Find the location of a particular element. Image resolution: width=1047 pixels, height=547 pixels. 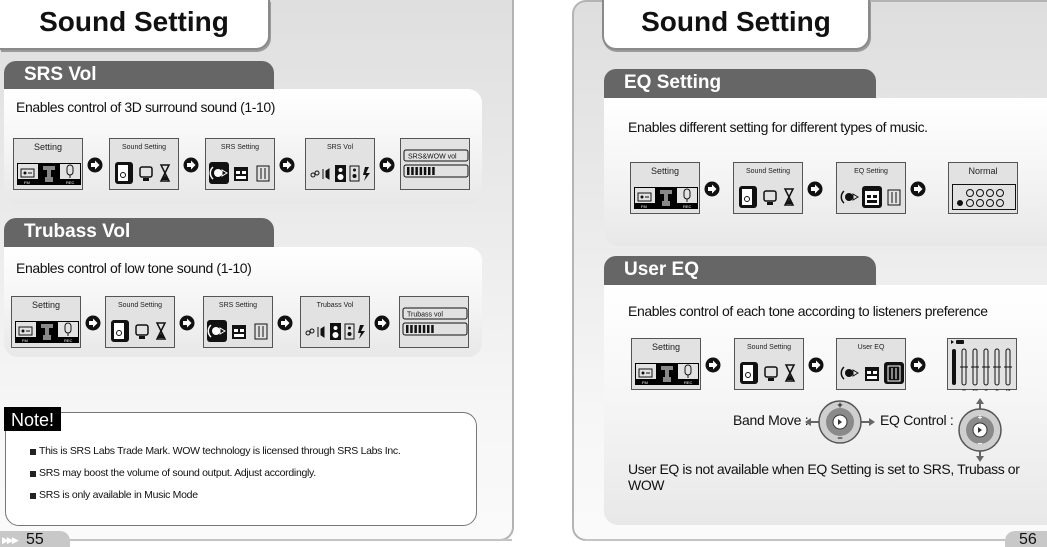

lcd-screen: User EQ is located at coordinates (871, 364).